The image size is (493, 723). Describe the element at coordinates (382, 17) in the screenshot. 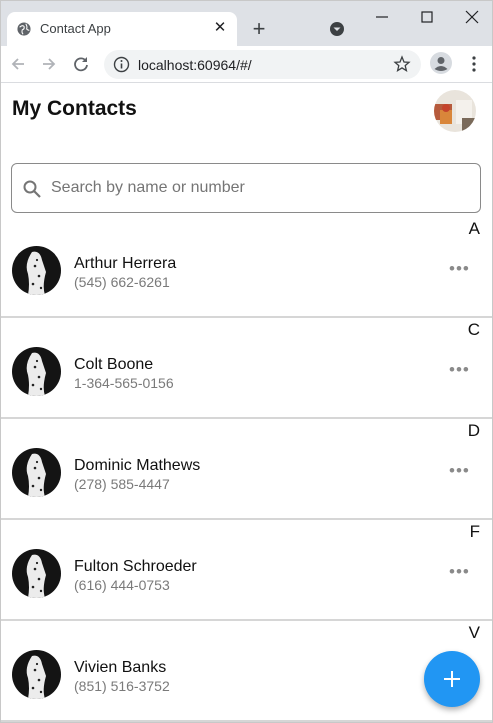

I see `minimize-icon` at that location.